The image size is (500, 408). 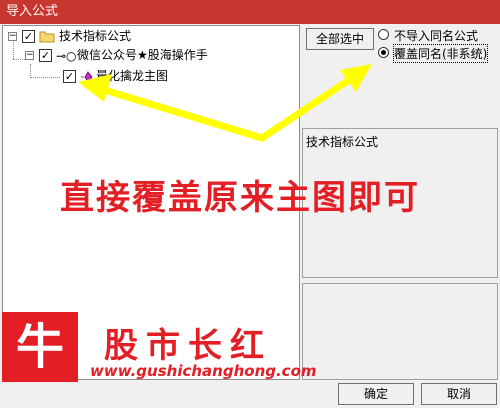 What do you see at coordinates (188, 346) in the screenshot?
I see `brand-name: 股市长红` at bounding box center [188, 346].